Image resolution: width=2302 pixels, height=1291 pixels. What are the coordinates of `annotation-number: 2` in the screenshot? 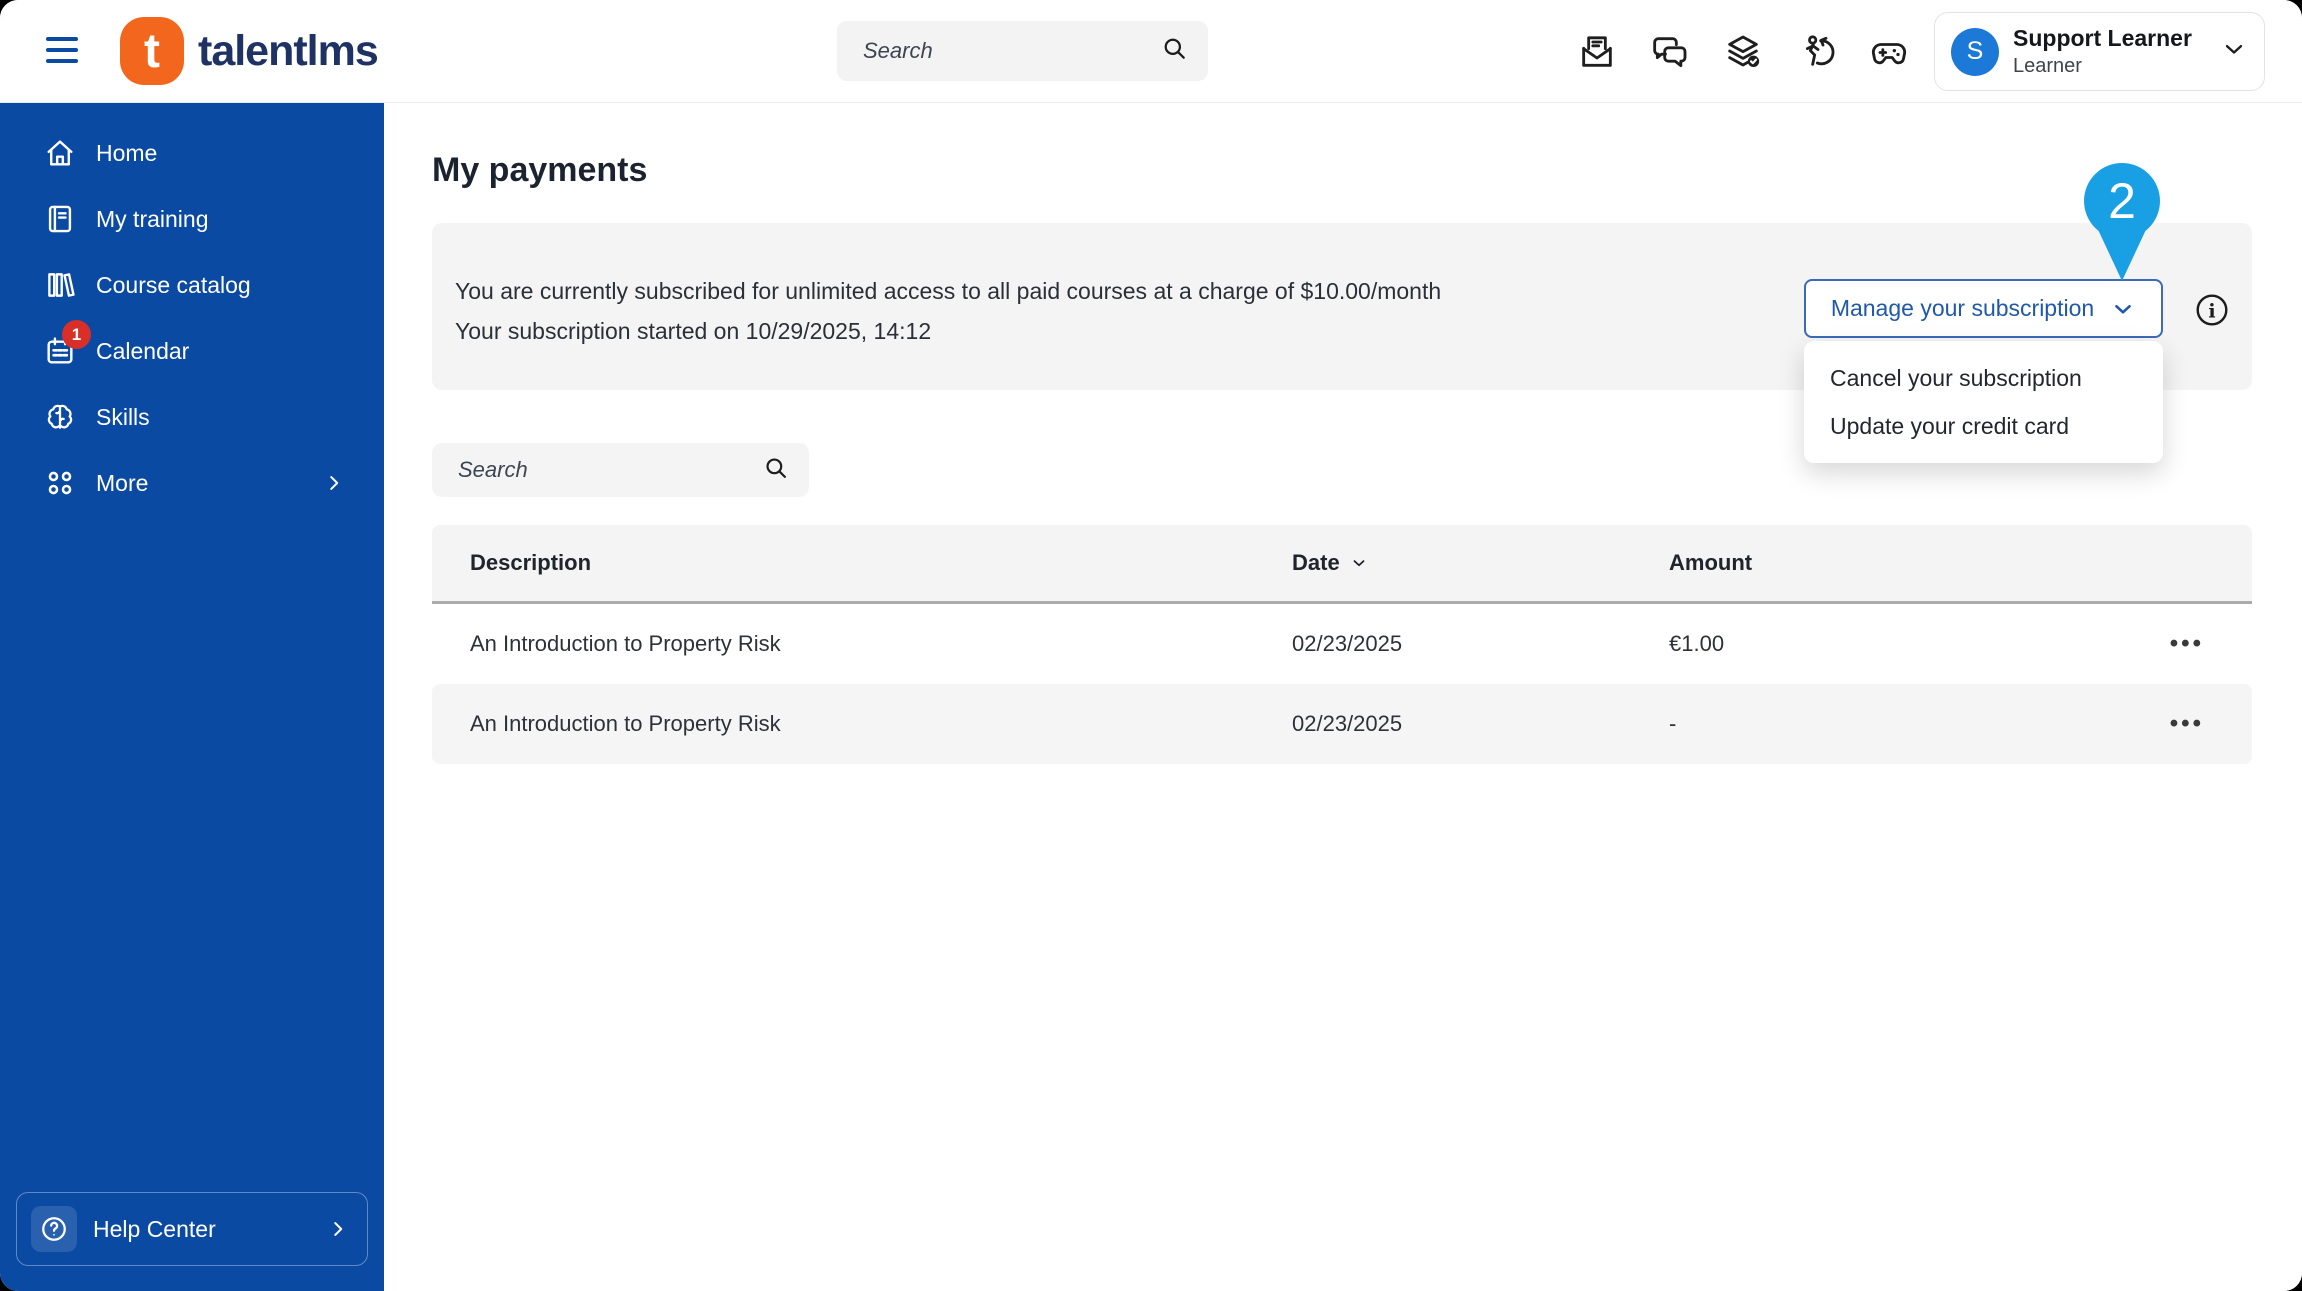 It's located at (2122, 201).